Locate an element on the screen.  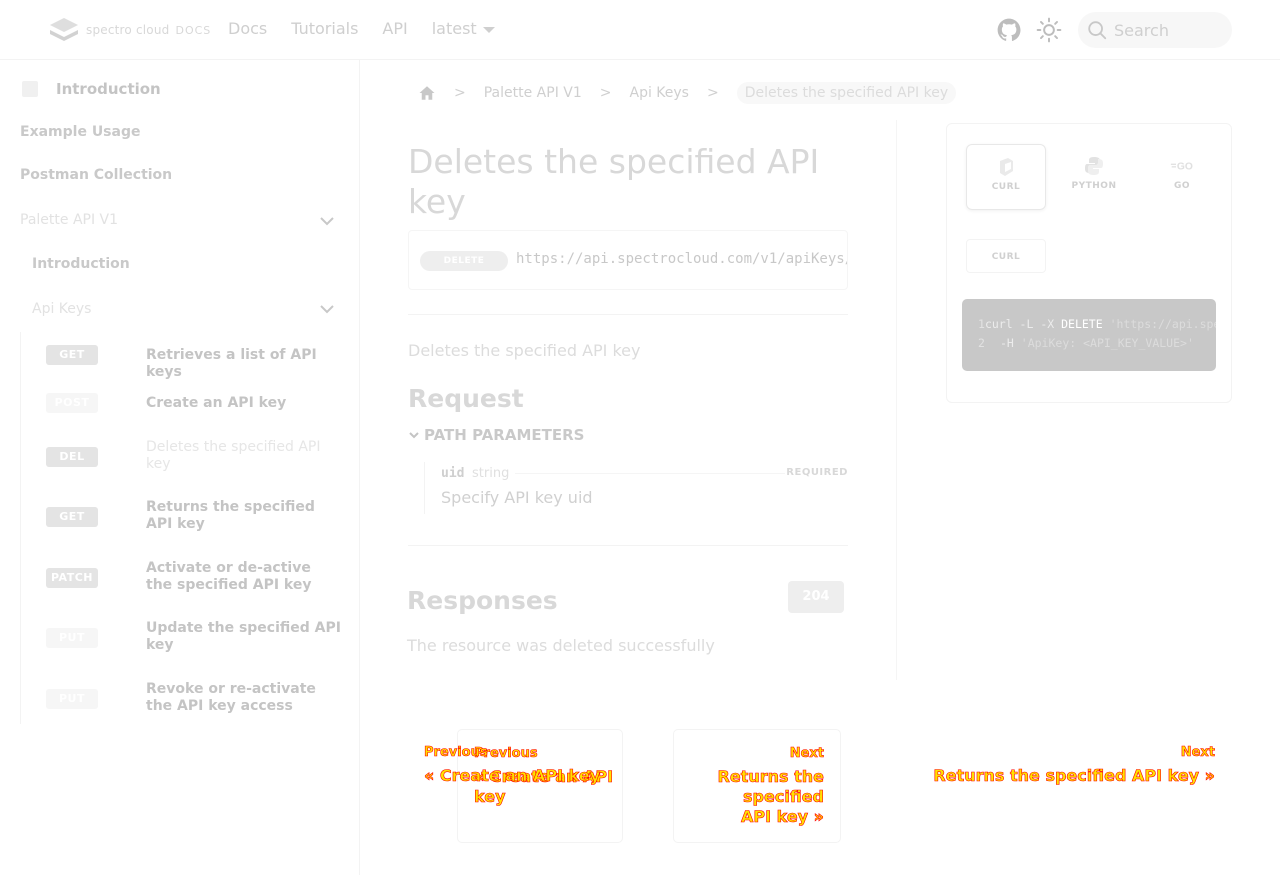
pagination-next-label: Returns the specified API key » is located at coordinates (770, 797).